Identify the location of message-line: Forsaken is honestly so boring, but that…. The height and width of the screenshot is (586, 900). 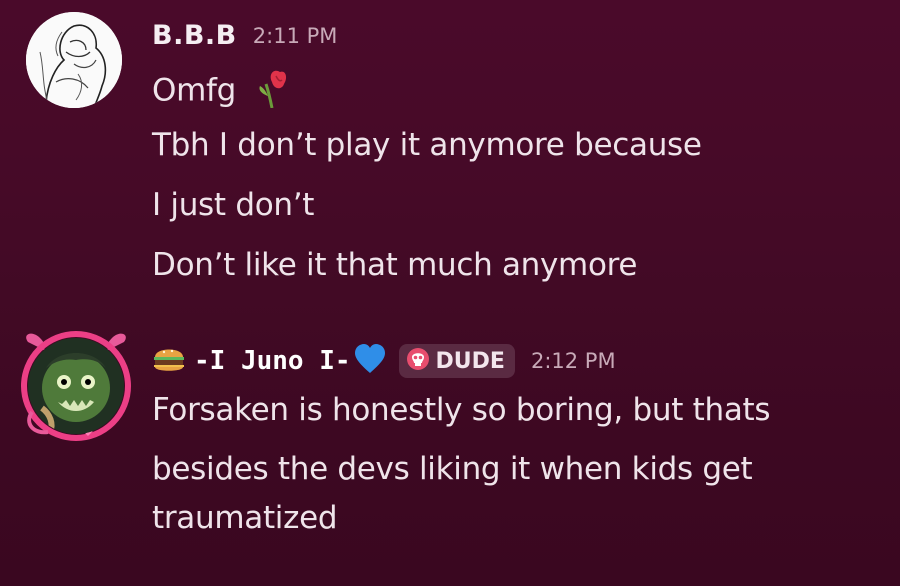
(461, 410).